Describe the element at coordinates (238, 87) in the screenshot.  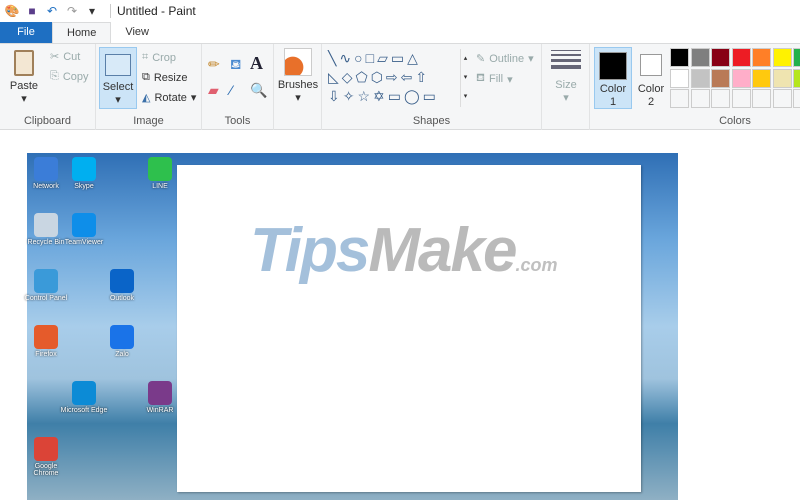
I see `tools-group: ✏ ⛾ A ▰ ⁄ 🔍 Tools` at that location.